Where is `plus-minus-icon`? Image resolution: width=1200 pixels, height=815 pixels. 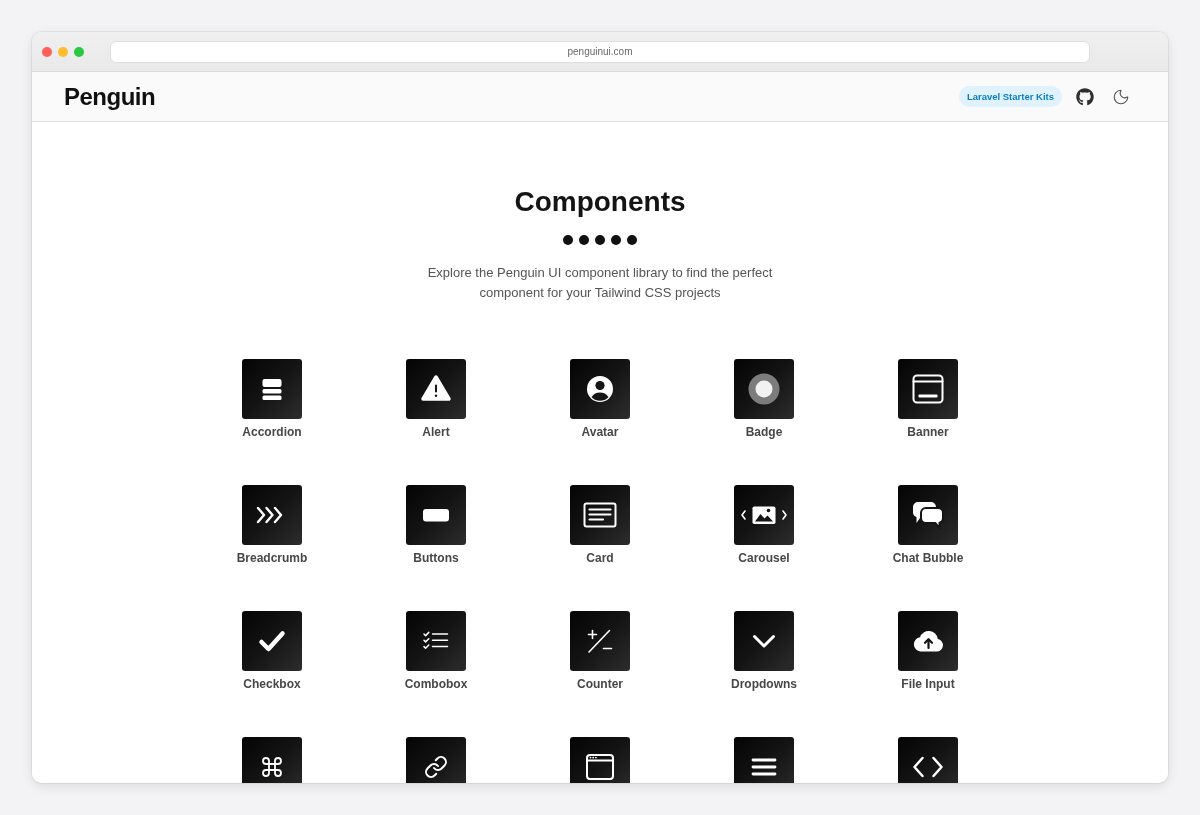
plus-minus-icon is located at coordinates (600, 641).